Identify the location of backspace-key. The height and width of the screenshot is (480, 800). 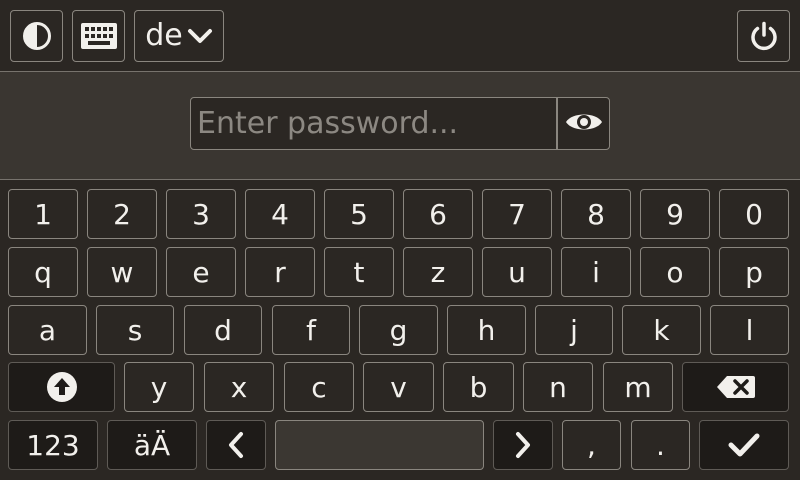
(735, 387).